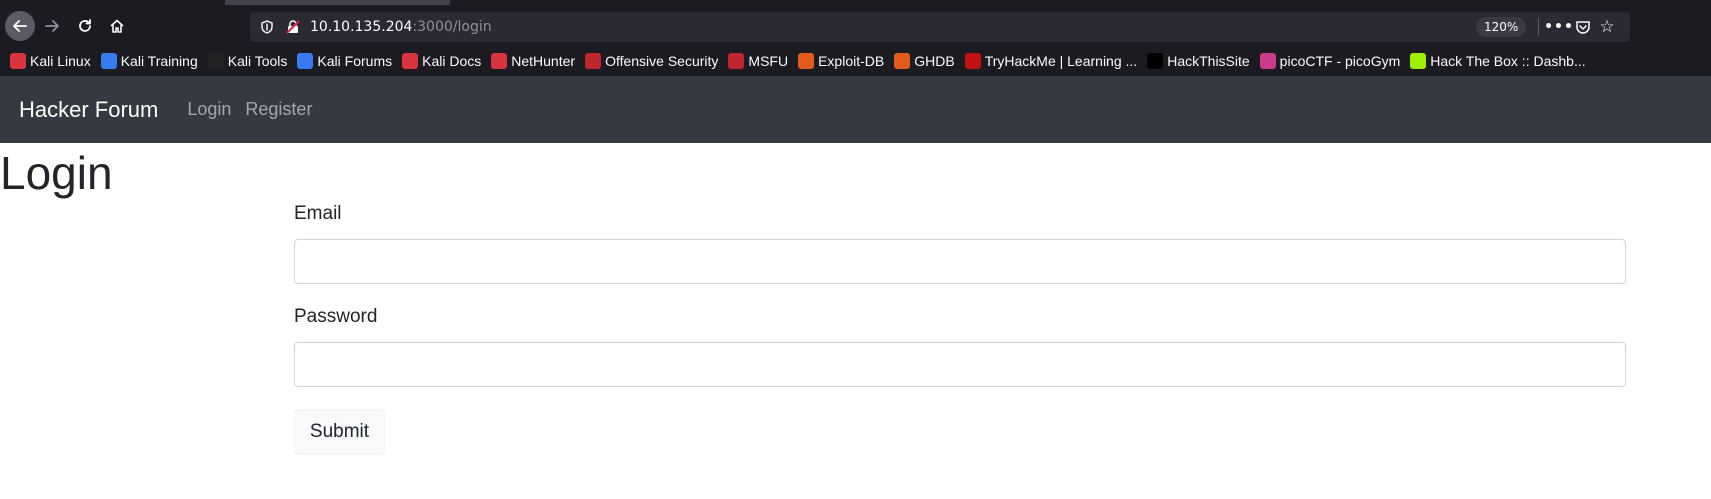 The width and height of the screenshot is (1711, 499). Describe the element at coordinates (1155, 61) in the screenshot. I see `hackthissite-icon` at that location.